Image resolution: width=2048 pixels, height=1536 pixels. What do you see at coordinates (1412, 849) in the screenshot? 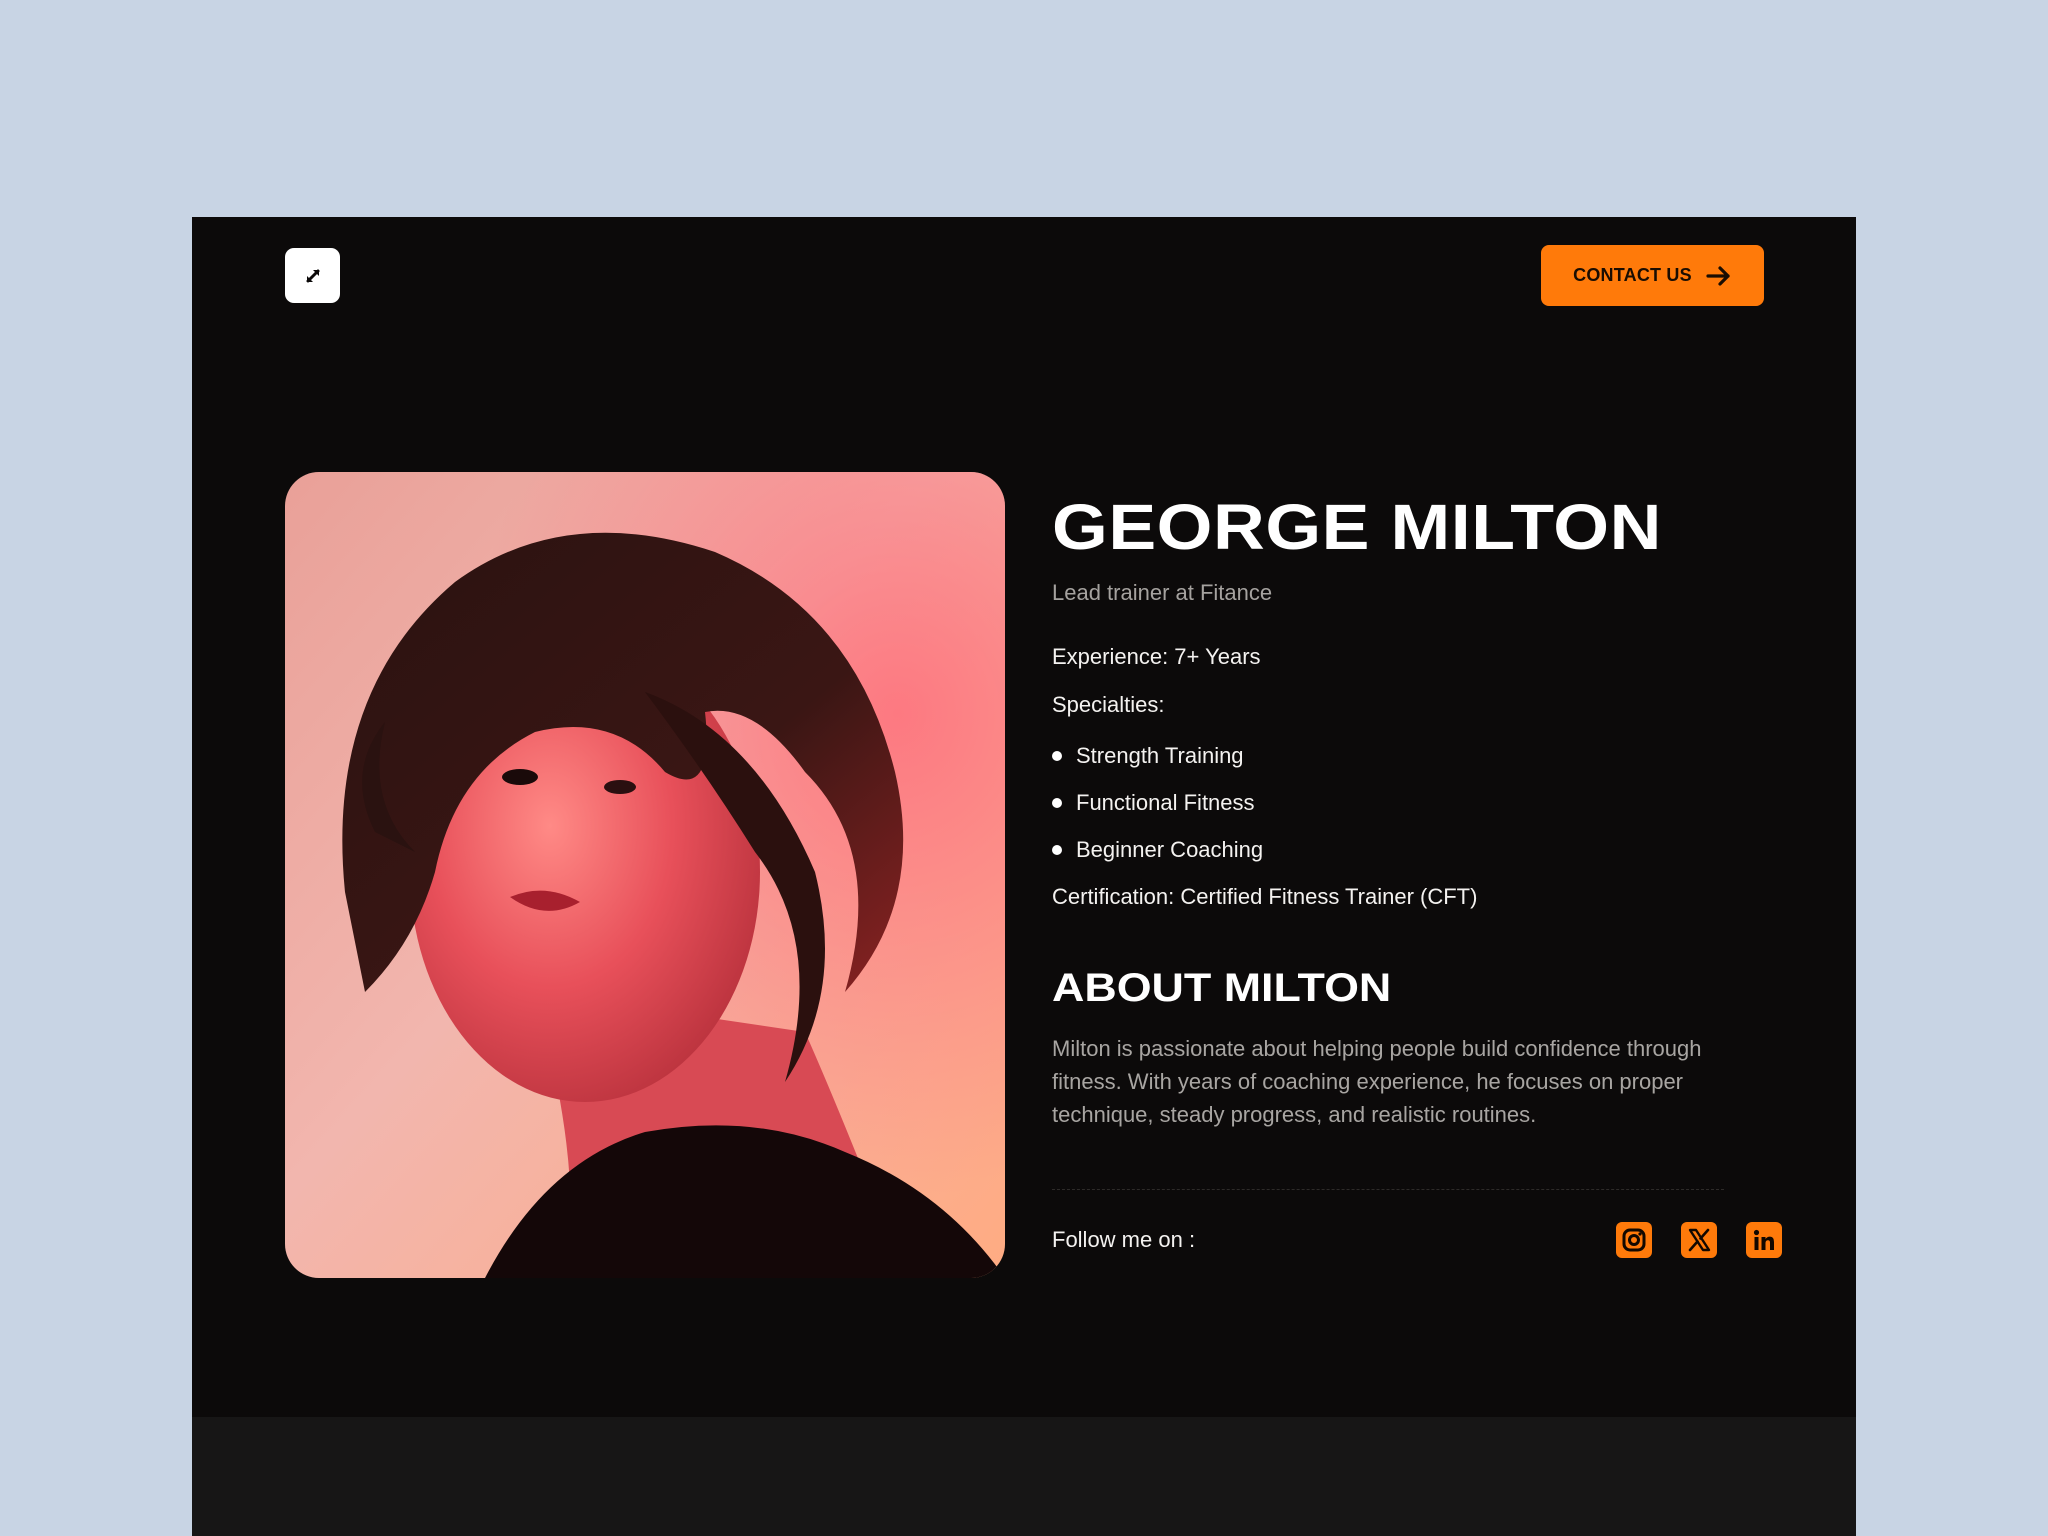
I see `list-item: Beginner Coaching` at bounding box center [1412, 849].